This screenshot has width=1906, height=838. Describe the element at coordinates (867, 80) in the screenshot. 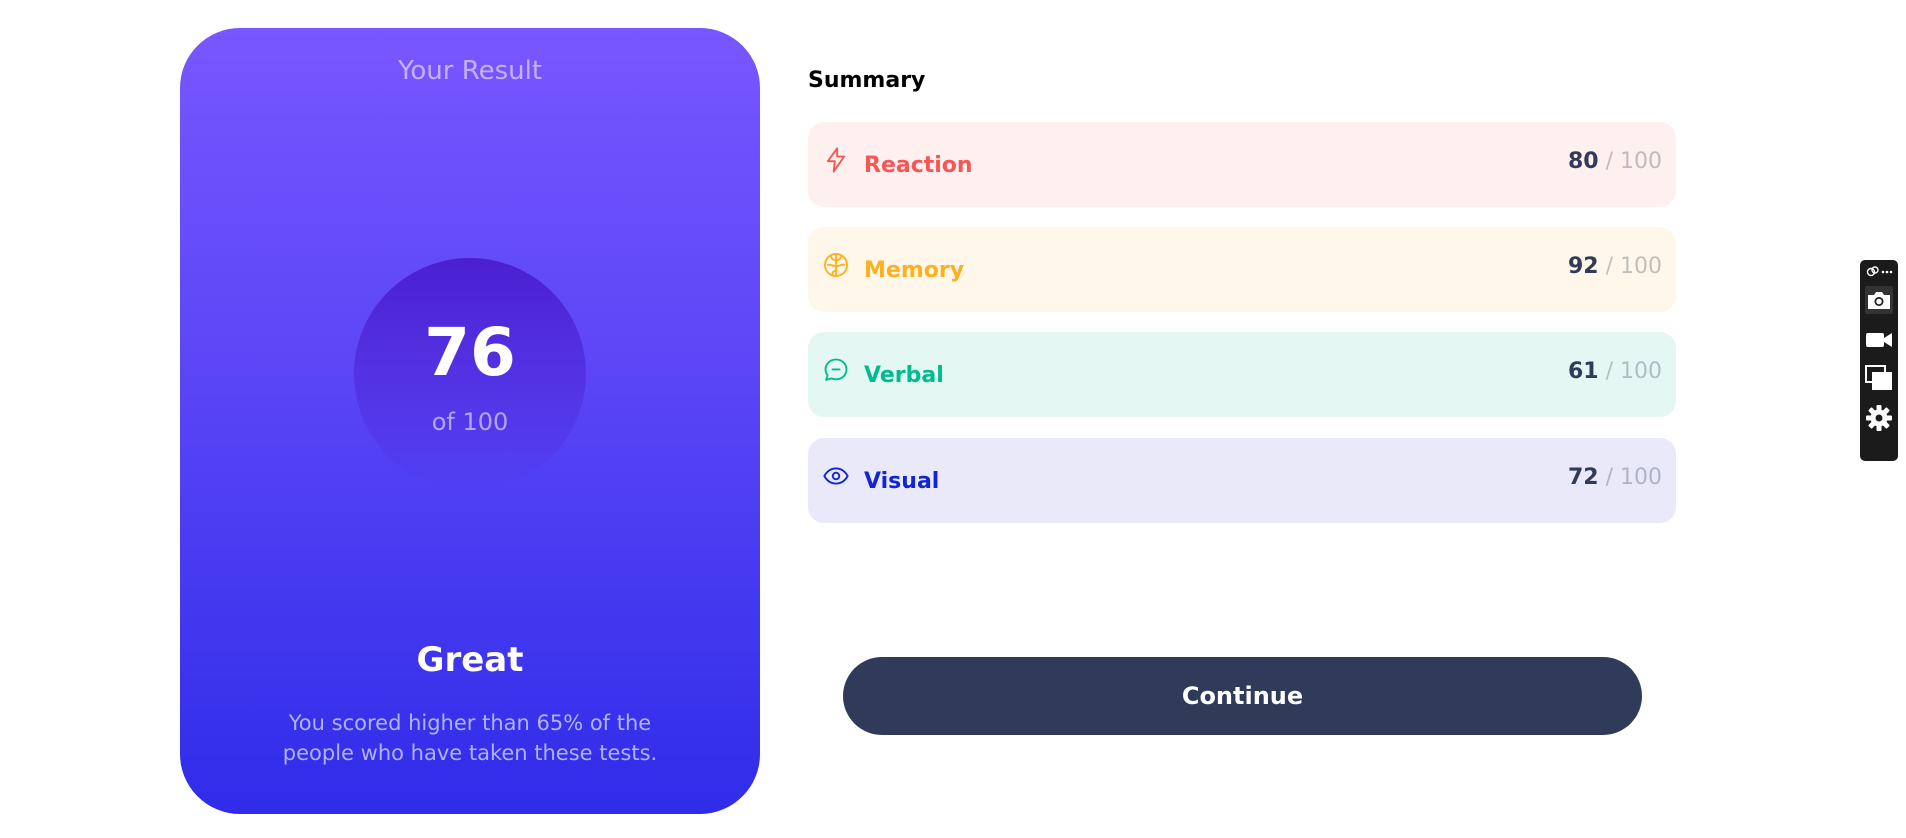

I see `summary-title: Summary` at that location.